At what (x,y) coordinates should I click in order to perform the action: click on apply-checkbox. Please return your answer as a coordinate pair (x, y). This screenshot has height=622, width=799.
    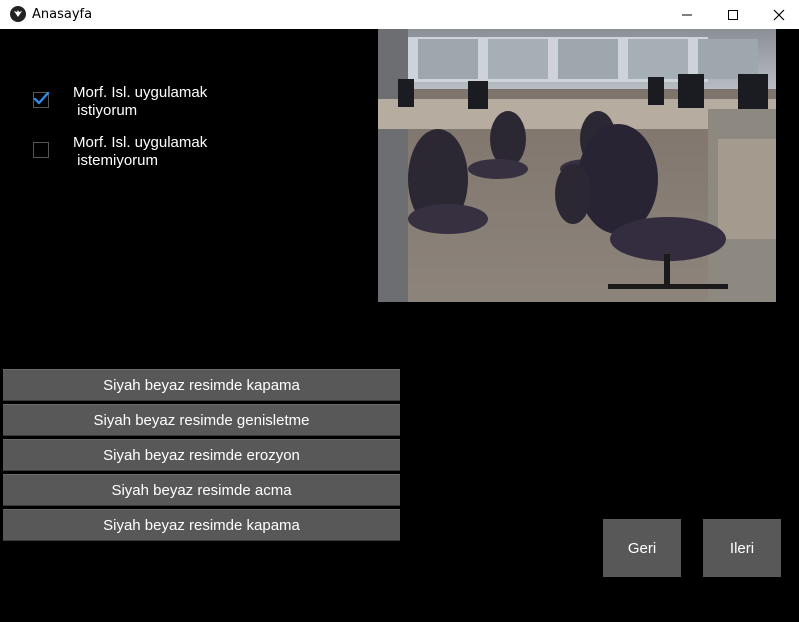
    Looking at the image, I should click on (41, 99).